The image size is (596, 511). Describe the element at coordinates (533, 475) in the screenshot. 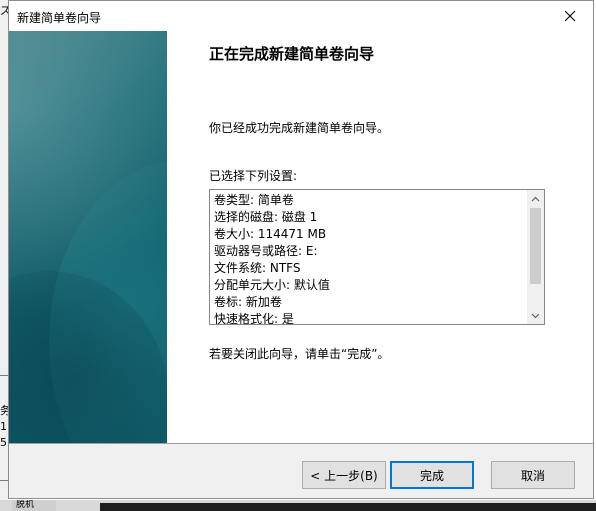

I see `cancel-button: 取消` at that location.